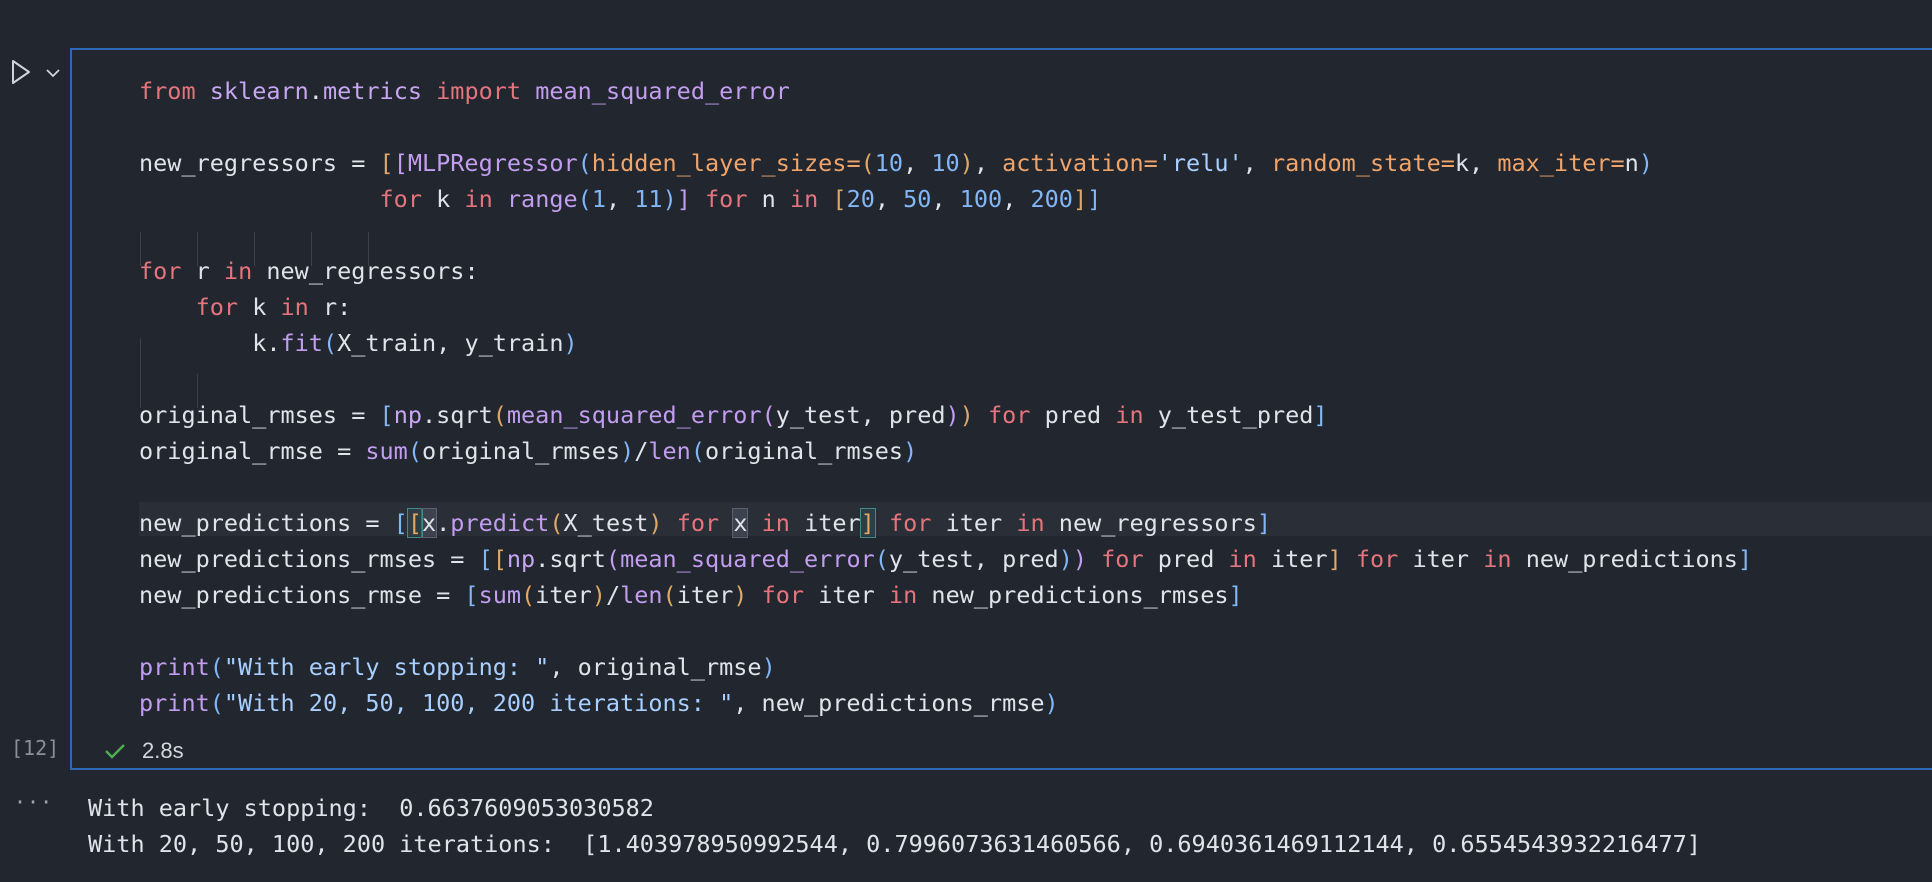 This screenshot has height=882, width=1932. I want to click on execution-time: 2.8s, so click(163, 750).